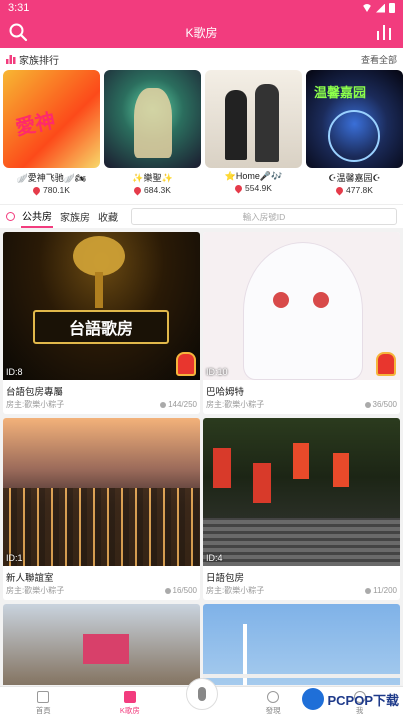 Image resolution: width=403 pixels, height=720 pixels. What do you see at coordinates (354, 119) in the screenshot?
I see `family-cover-image: 温馨嘉园` at bounding box center [354, 119].